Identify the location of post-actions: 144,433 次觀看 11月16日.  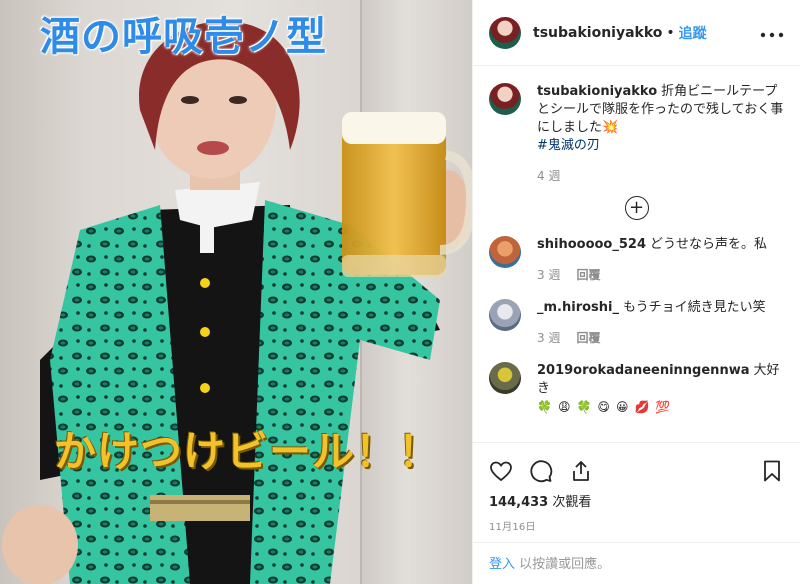
(636, 487).